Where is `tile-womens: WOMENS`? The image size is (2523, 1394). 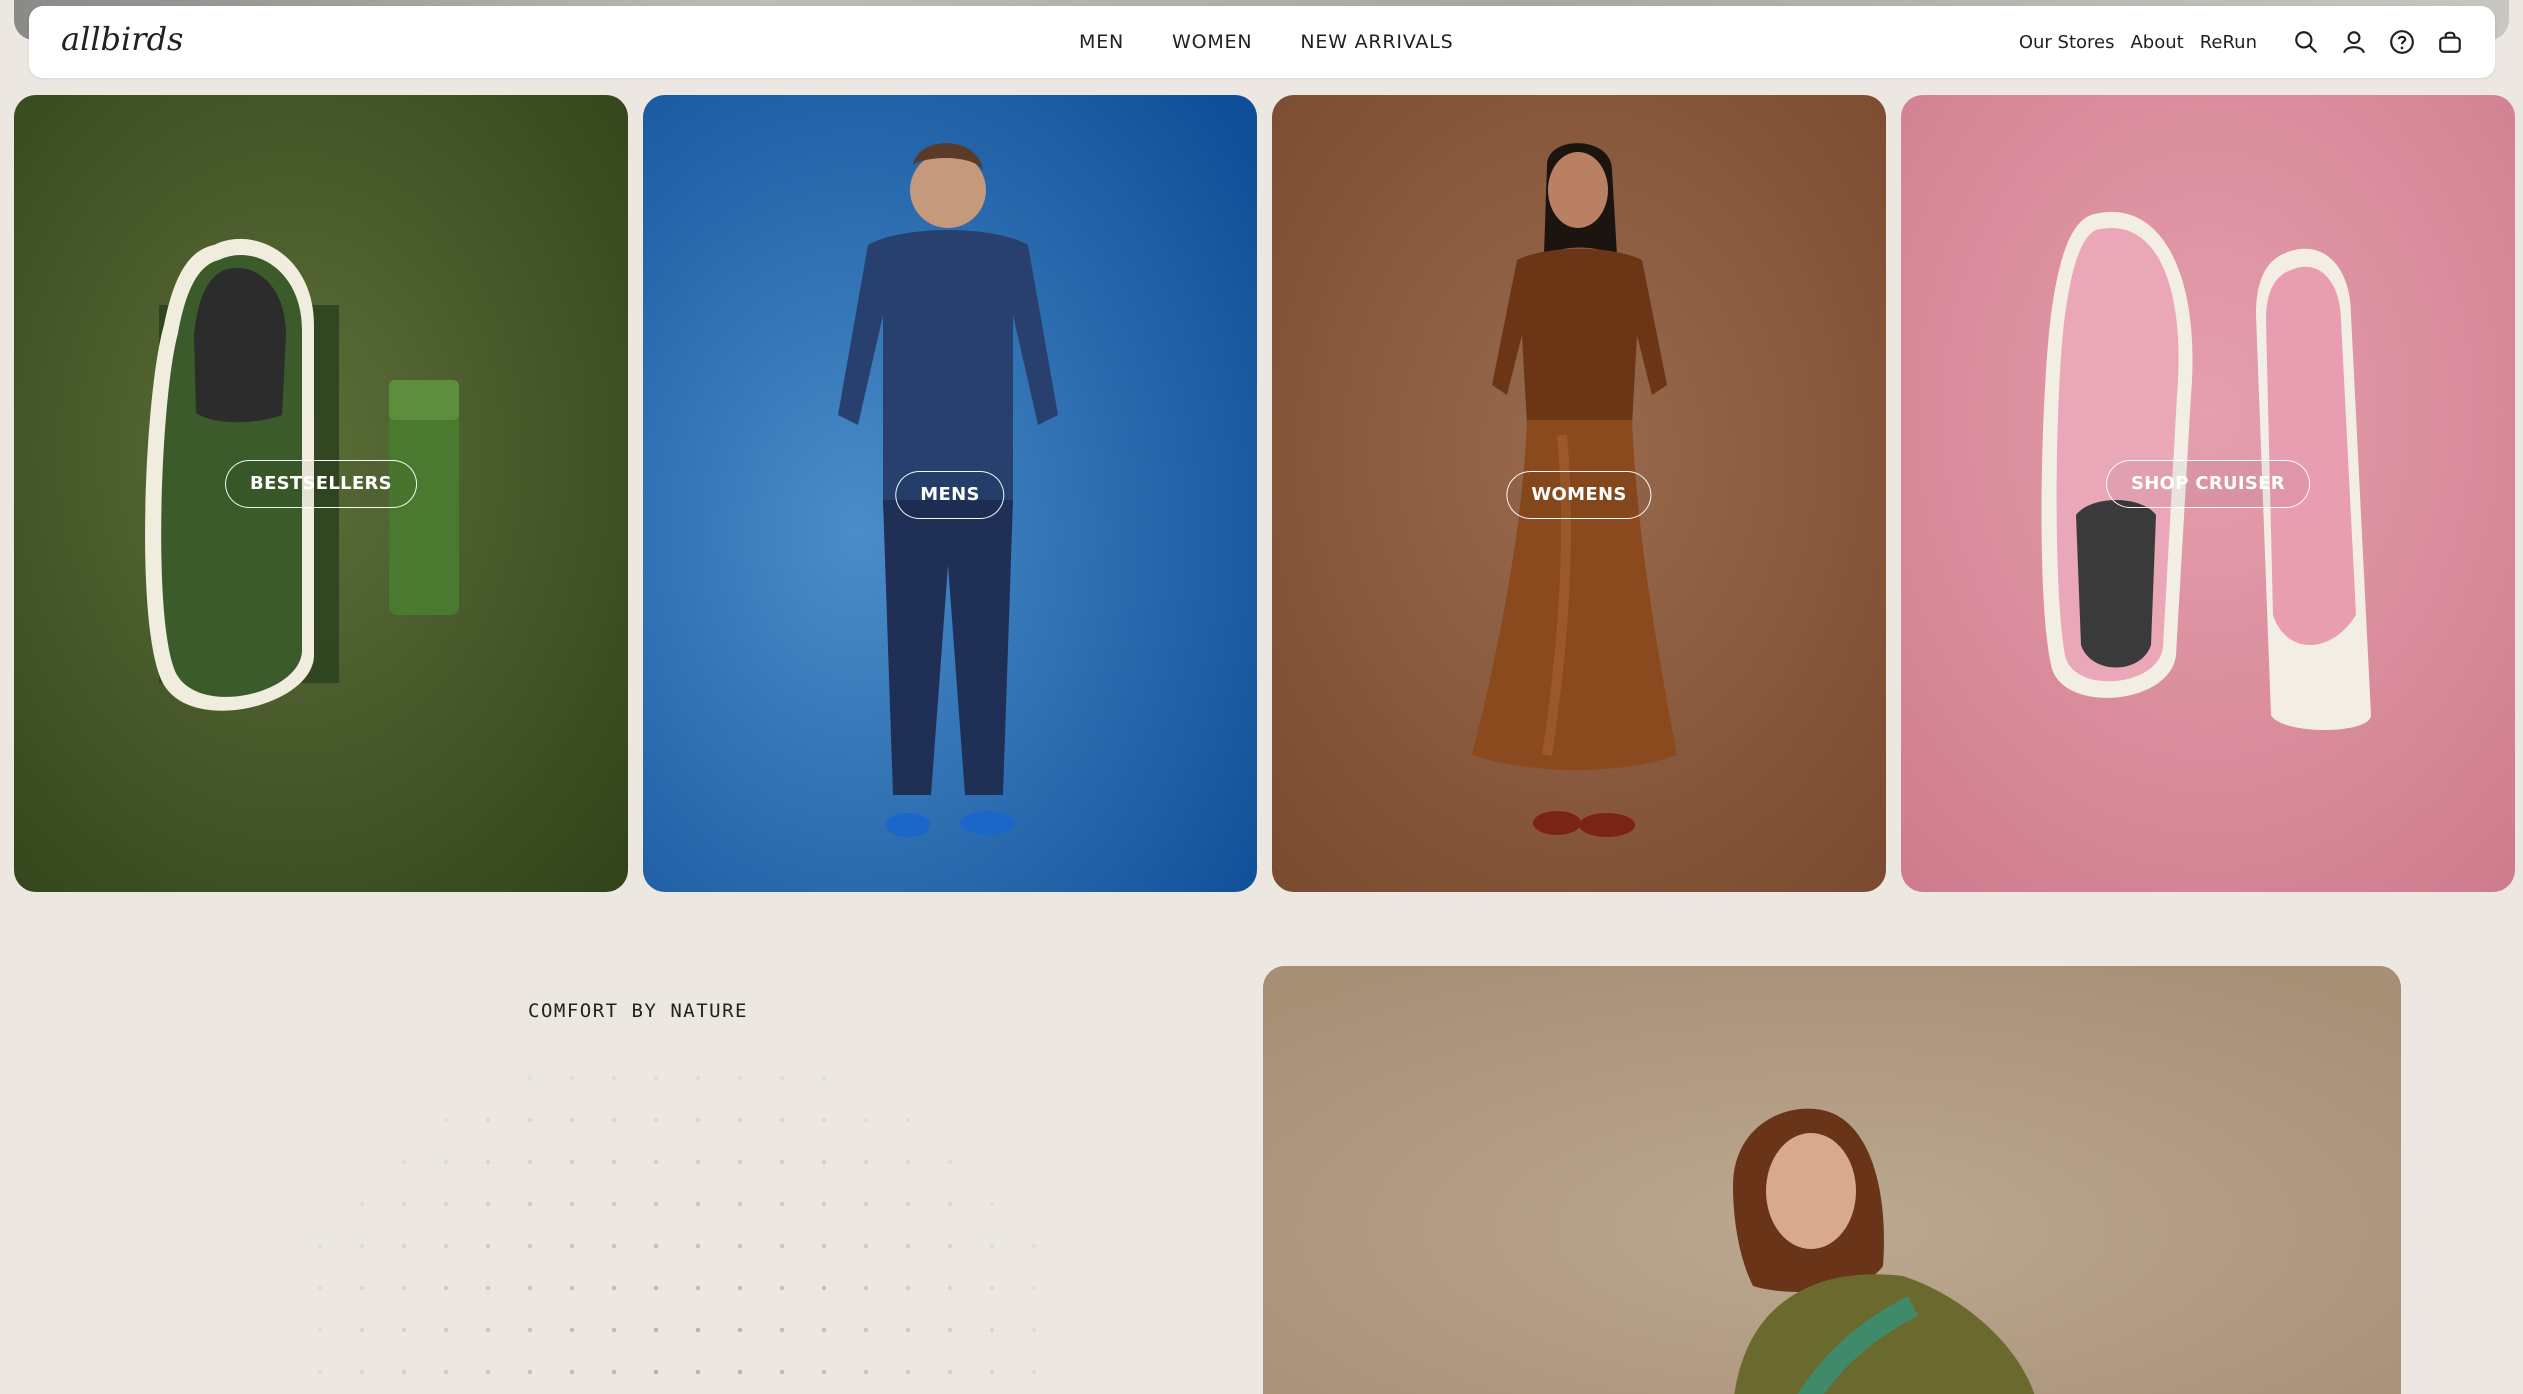 tile-womens: WOMENS is located at coordinates (1579, 493).